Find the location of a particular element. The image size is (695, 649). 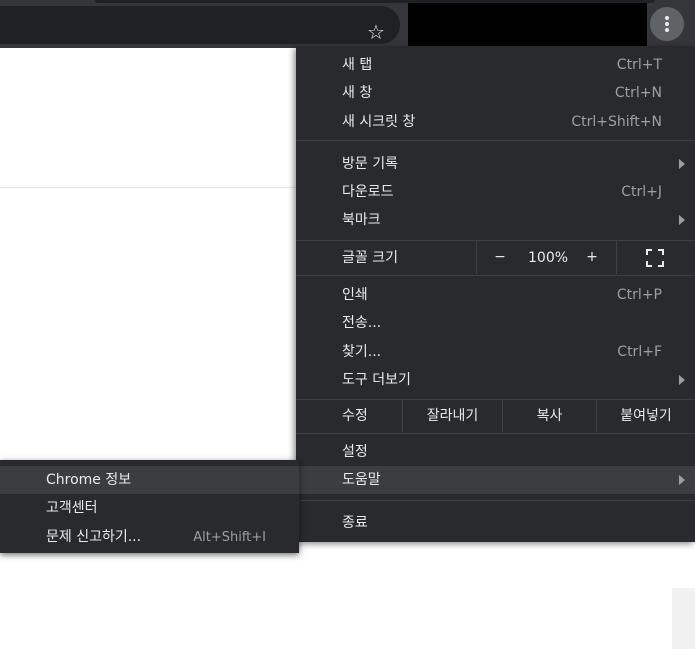

menu-item-print: 인쇄 Ctrl+P is located at coordinates (495, 295).